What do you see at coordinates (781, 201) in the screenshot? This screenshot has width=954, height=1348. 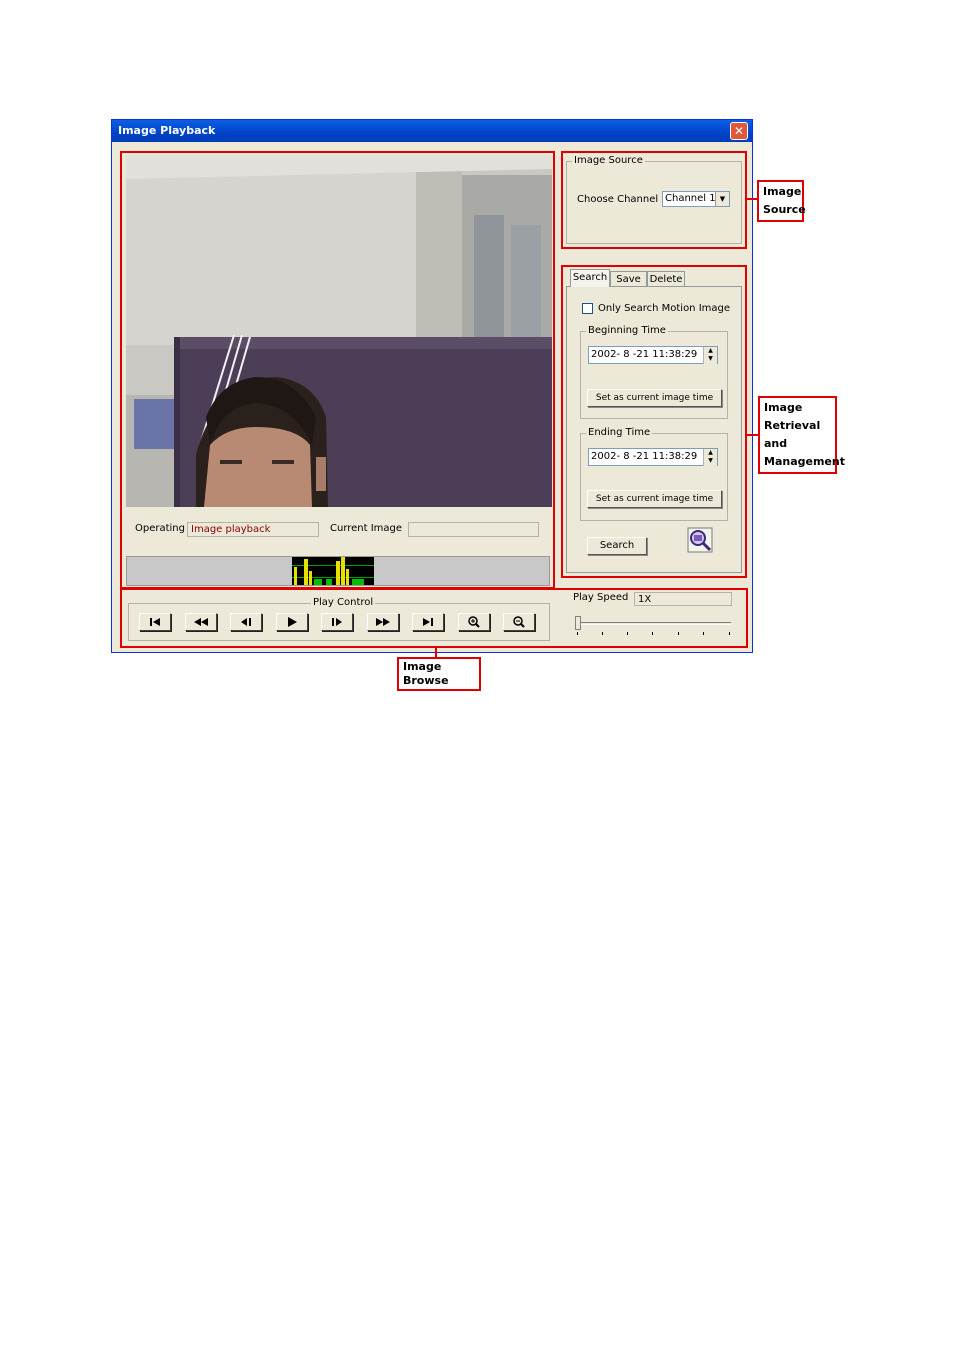 I see `image-source-callout: Image Source` at bounding box center [781, 201].